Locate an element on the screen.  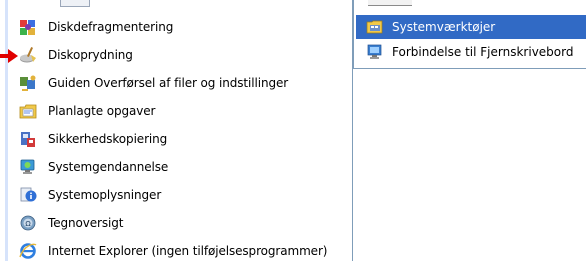
submenu-item-label: Systemværktøjer is located at coordinates (444, 27).